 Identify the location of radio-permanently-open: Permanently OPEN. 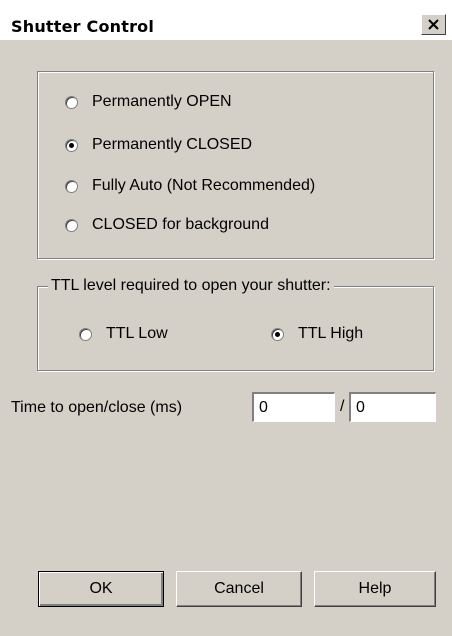
(148, 102).